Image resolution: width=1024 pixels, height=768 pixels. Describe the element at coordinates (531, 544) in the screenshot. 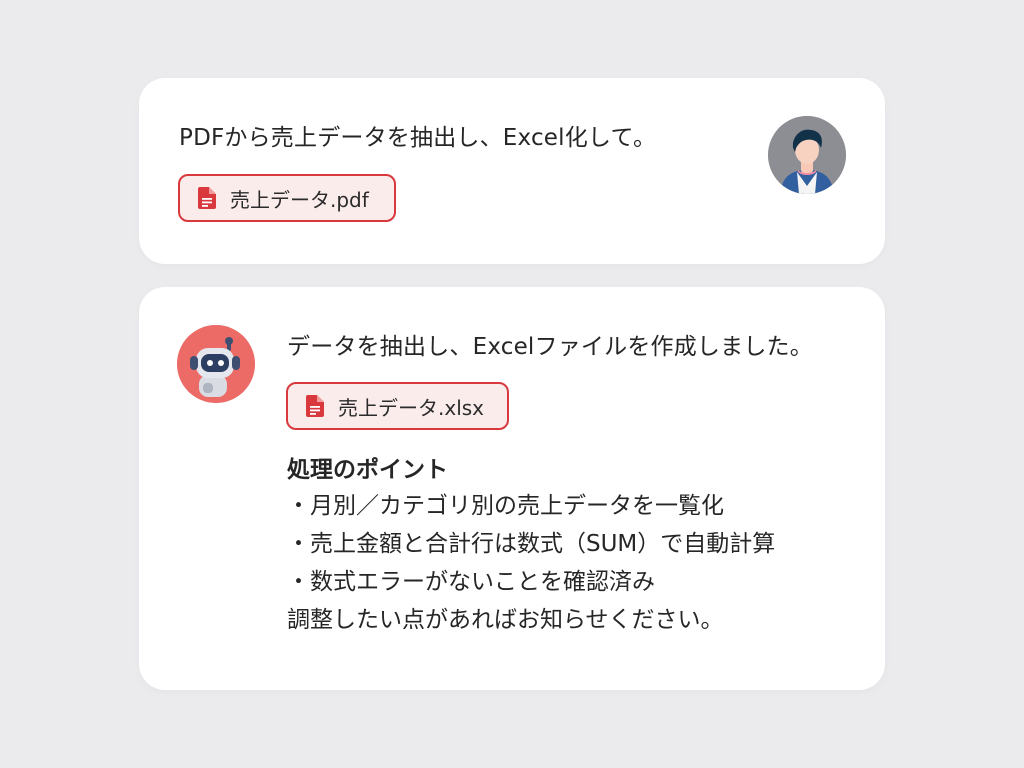

I see `list-item: ・売上金額と合計行は数式（SUM）で自動計算` at that location.